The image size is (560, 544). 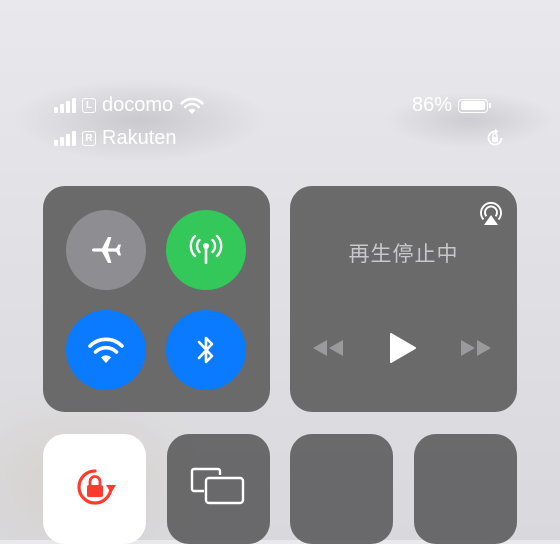 I want to click on airplay-icon, so click(x=491, y=213).